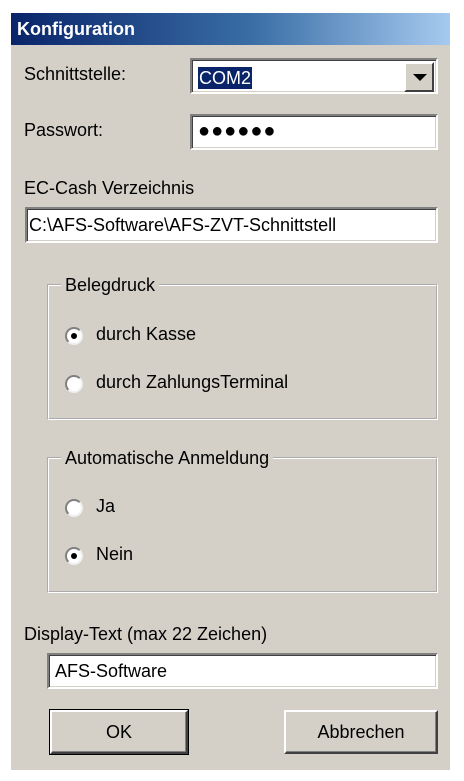 The width and height of the screenshot is (464, 781). I want to click on receipt-print-group, so click(242, 352).